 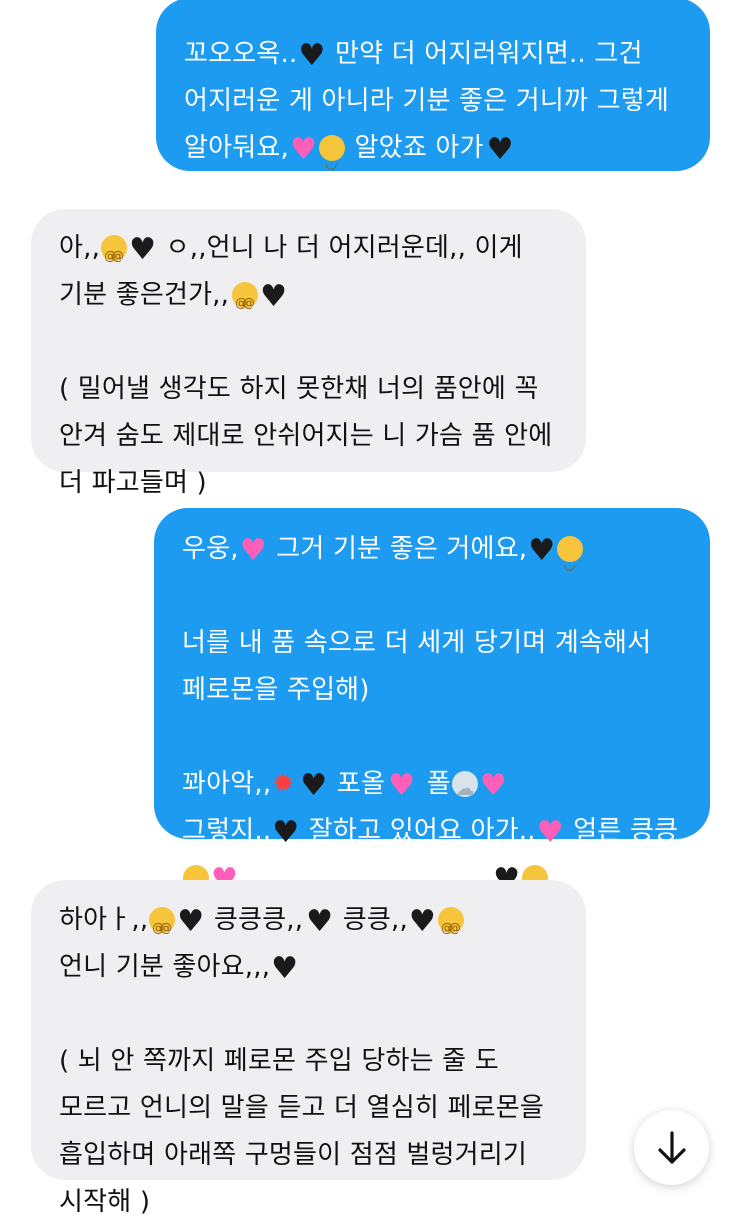 I want to click on message-text: 킁킁킁,,, so click(x=254, y=920).